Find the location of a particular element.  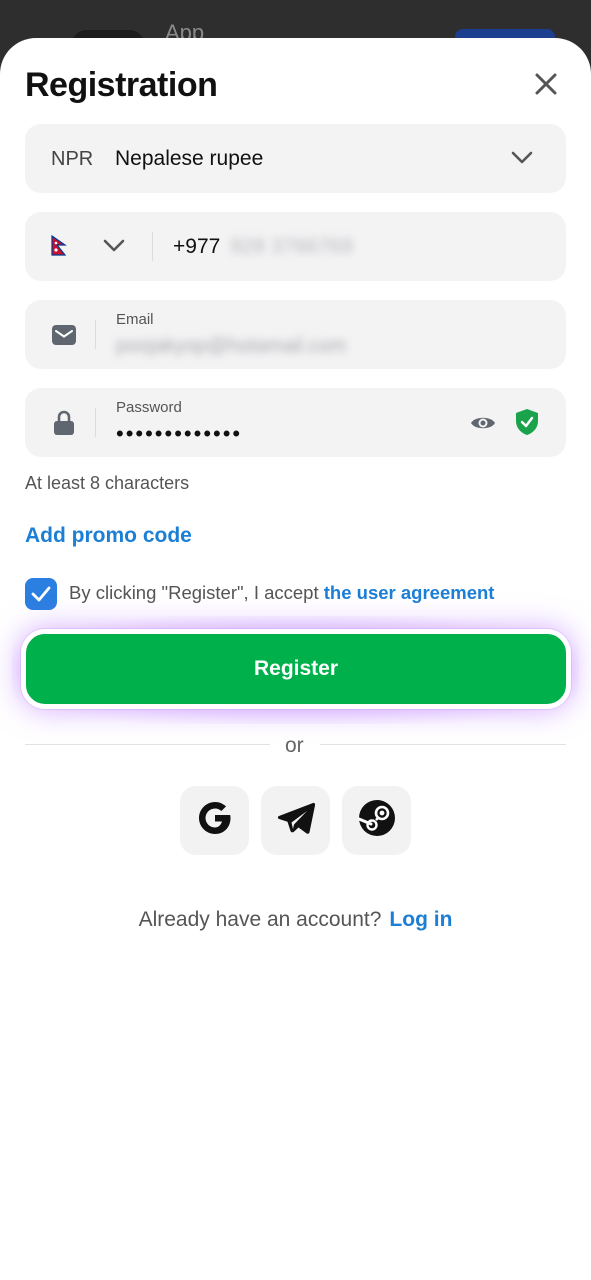

user-agreement-link: the user agreement is located at coordinates (409, 592).